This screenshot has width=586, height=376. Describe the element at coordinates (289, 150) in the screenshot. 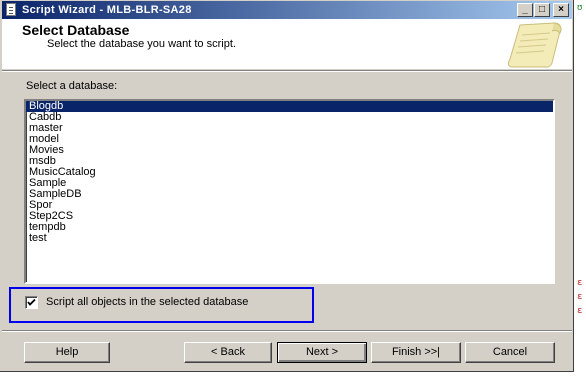

I see `database-list-item: Movies` at that location.